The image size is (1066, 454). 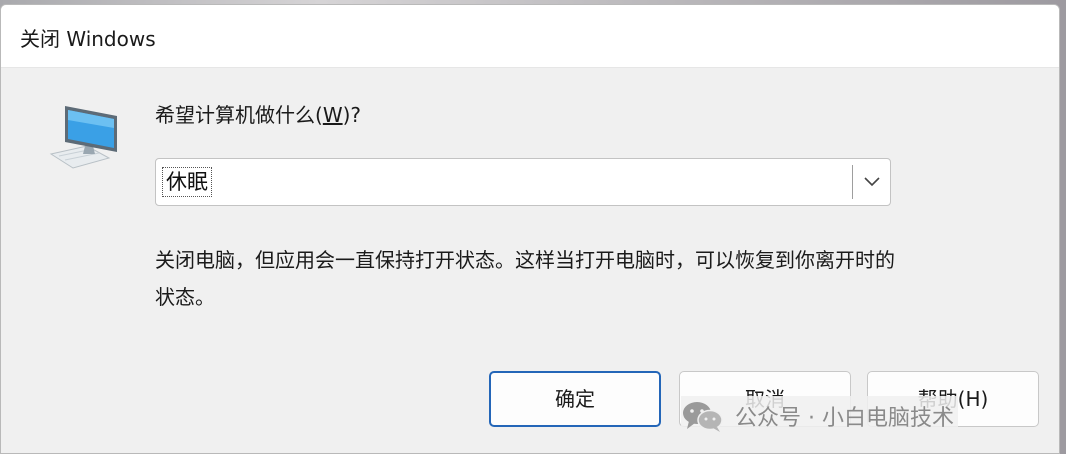 I want to click on watermark: 公众号 · 小白电脑技术, so click(x=819, y=416).